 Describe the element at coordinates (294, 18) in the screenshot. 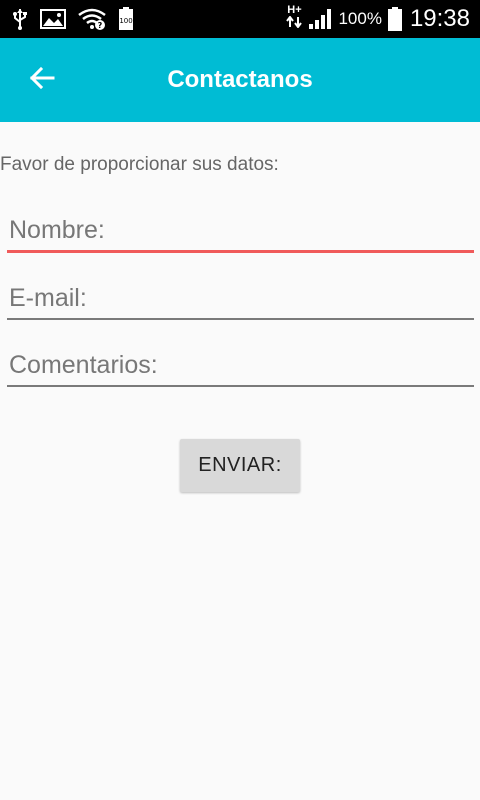

I see `network-arrows-icon: H+` at that location.